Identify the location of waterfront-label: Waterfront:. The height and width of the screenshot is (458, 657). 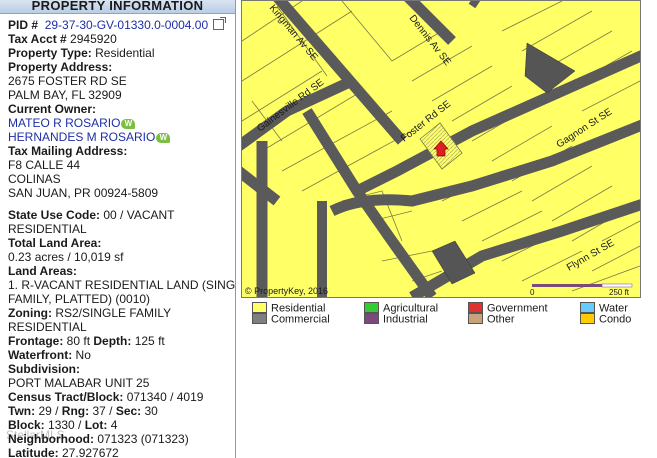
(40, 355).